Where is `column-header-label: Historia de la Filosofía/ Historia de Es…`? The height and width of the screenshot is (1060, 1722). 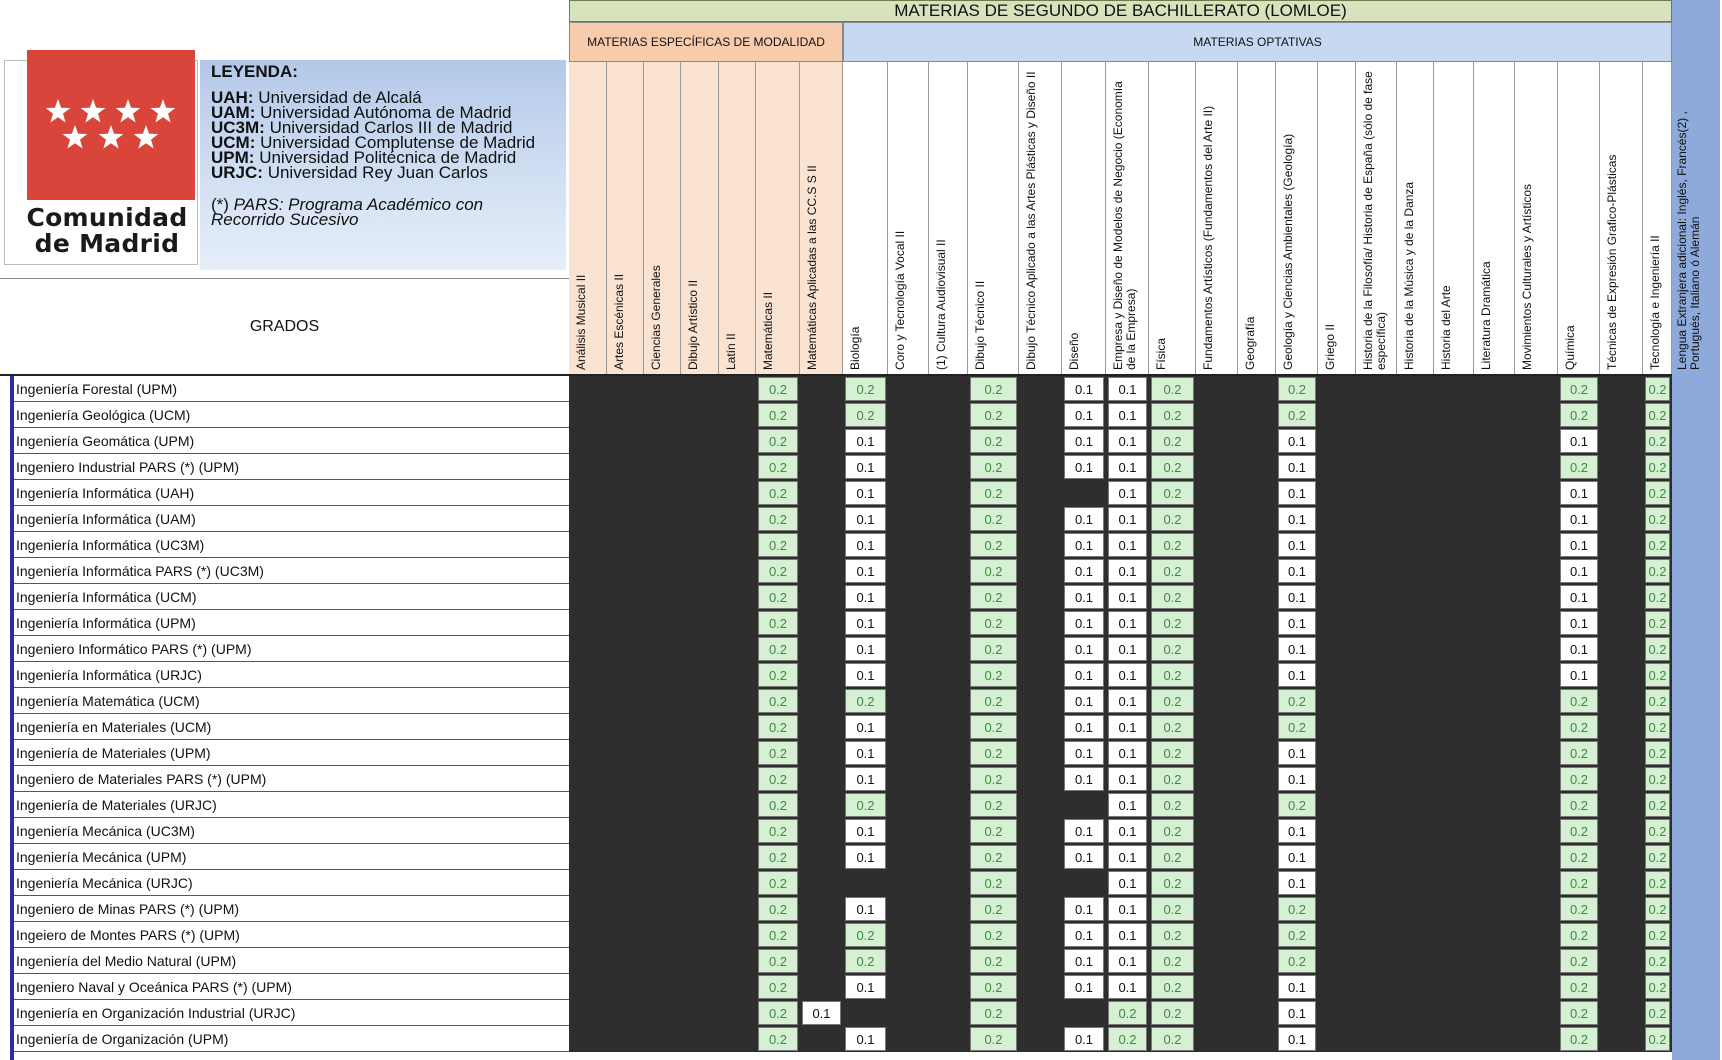 column-header-label: Historia de la Filosofía/ Historia de Es… is located at coordinates (1374, 220).